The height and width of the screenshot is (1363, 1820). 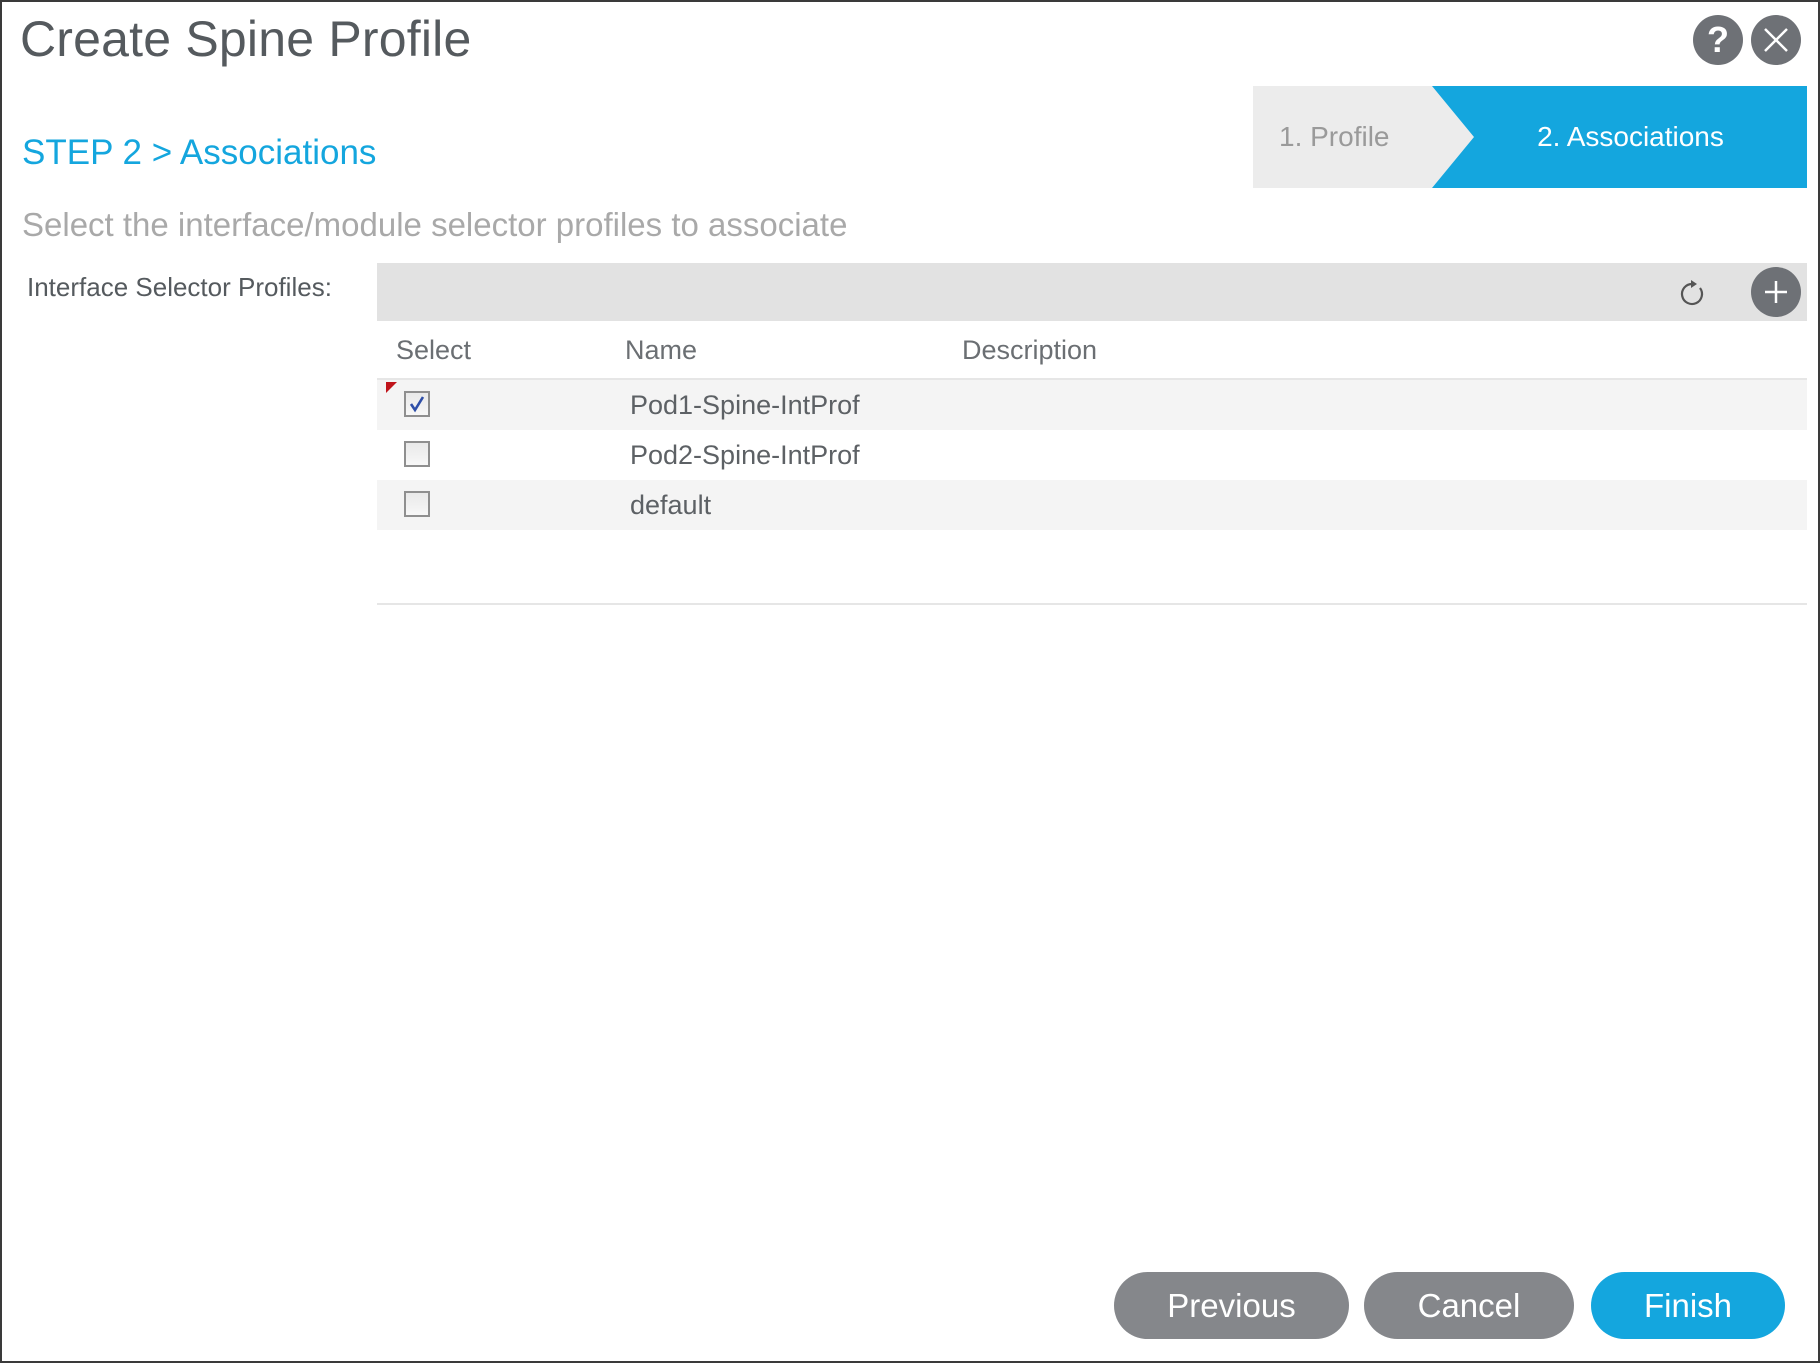 What do you see at coordinates (246, 39) in the screenshot?
I see `dialog-title: Create Spine Profile` at bounding box center [246, 39].